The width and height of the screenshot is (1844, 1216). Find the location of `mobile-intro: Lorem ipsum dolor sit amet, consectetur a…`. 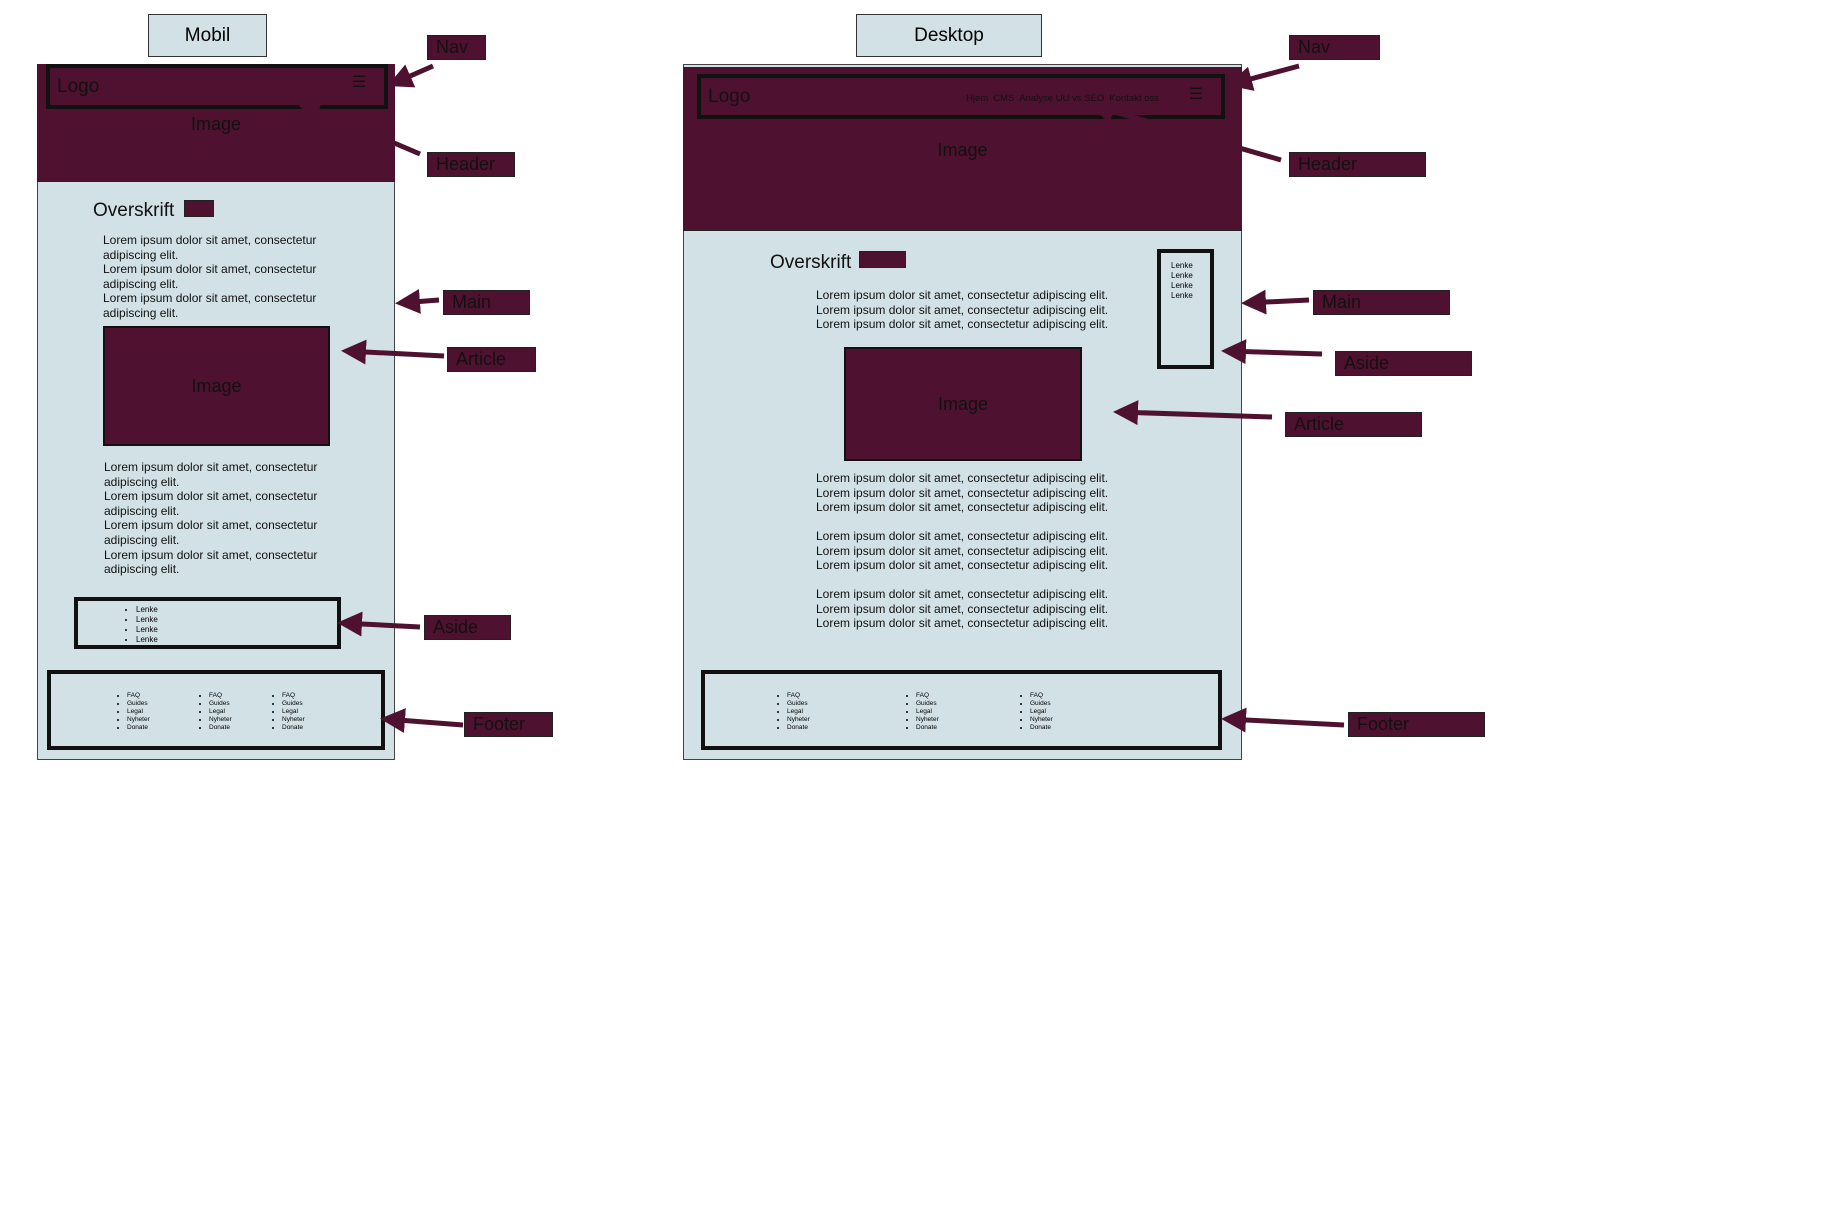

mobile-intro: Lorem ipsum dolor sit amet, consectetur a… is located at coordinates (210, 276).